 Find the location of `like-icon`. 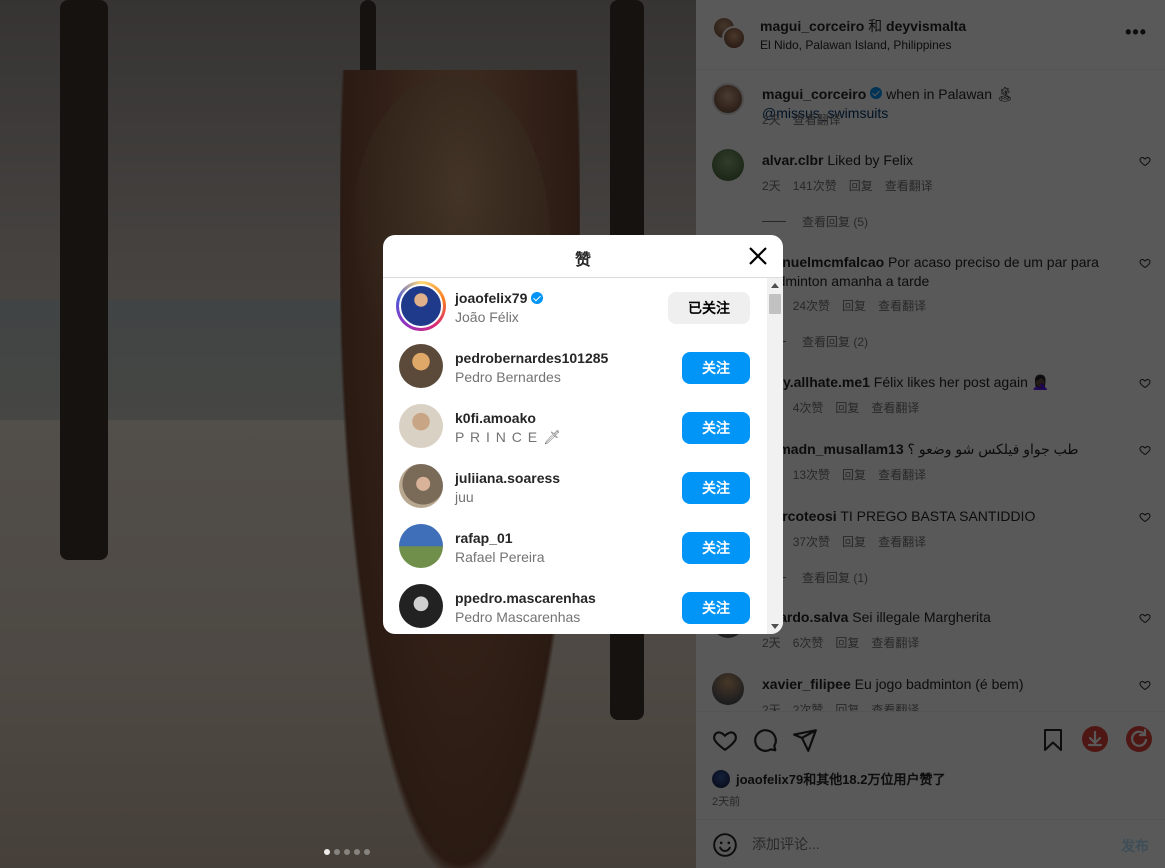

like-icon is located at coordinates (725, 740).